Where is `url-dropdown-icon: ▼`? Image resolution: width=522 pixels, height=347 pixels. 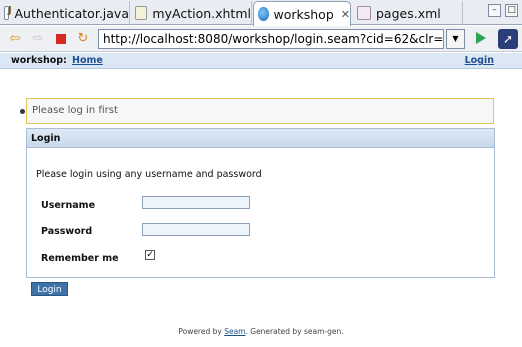 url-dropdown-icon: ▼ is located at coordinates (455, 39).